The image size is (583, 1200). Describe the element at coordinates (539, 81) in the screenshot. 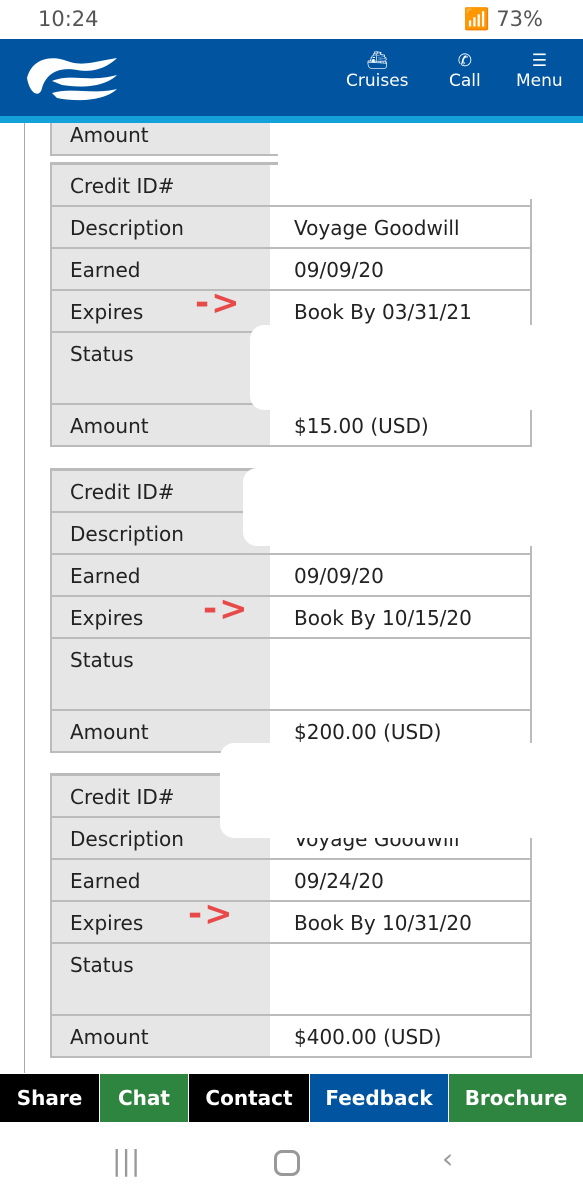

I see `menu-label: Menu` at that location.